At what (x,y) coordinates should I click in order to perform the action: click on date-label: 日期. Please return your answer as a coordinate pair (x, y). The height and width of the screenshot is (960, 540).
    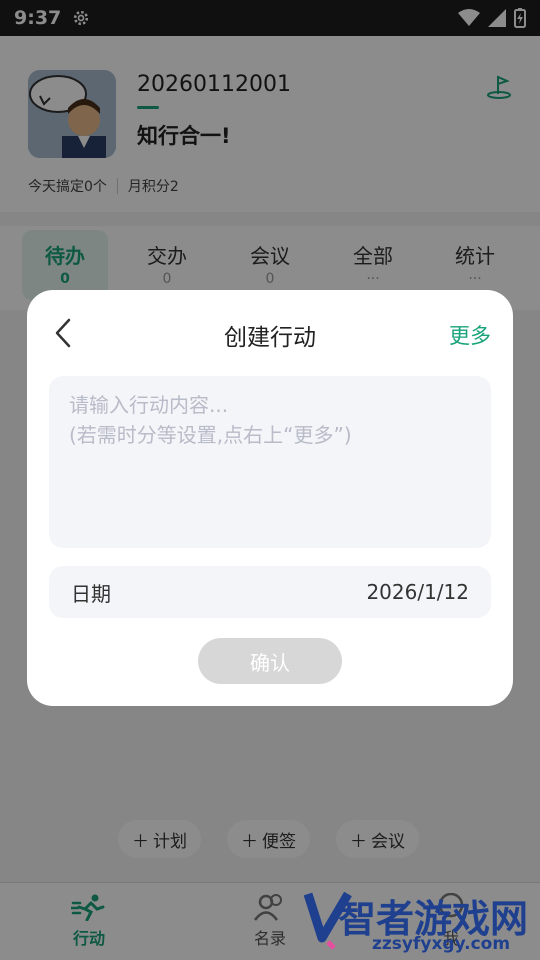
    Looking at the image, I should click on (91, 593).